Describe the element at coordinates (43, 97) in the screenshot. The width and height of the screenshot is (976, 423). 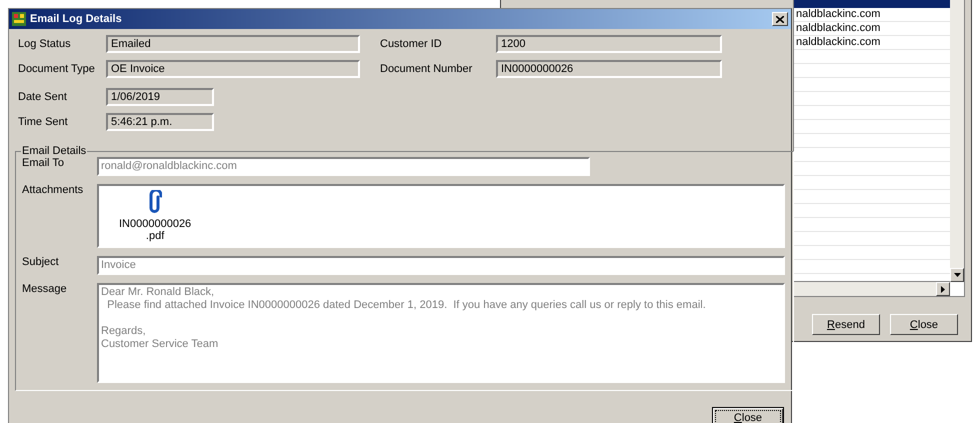
I see `field-label: Date Sent` at that location.